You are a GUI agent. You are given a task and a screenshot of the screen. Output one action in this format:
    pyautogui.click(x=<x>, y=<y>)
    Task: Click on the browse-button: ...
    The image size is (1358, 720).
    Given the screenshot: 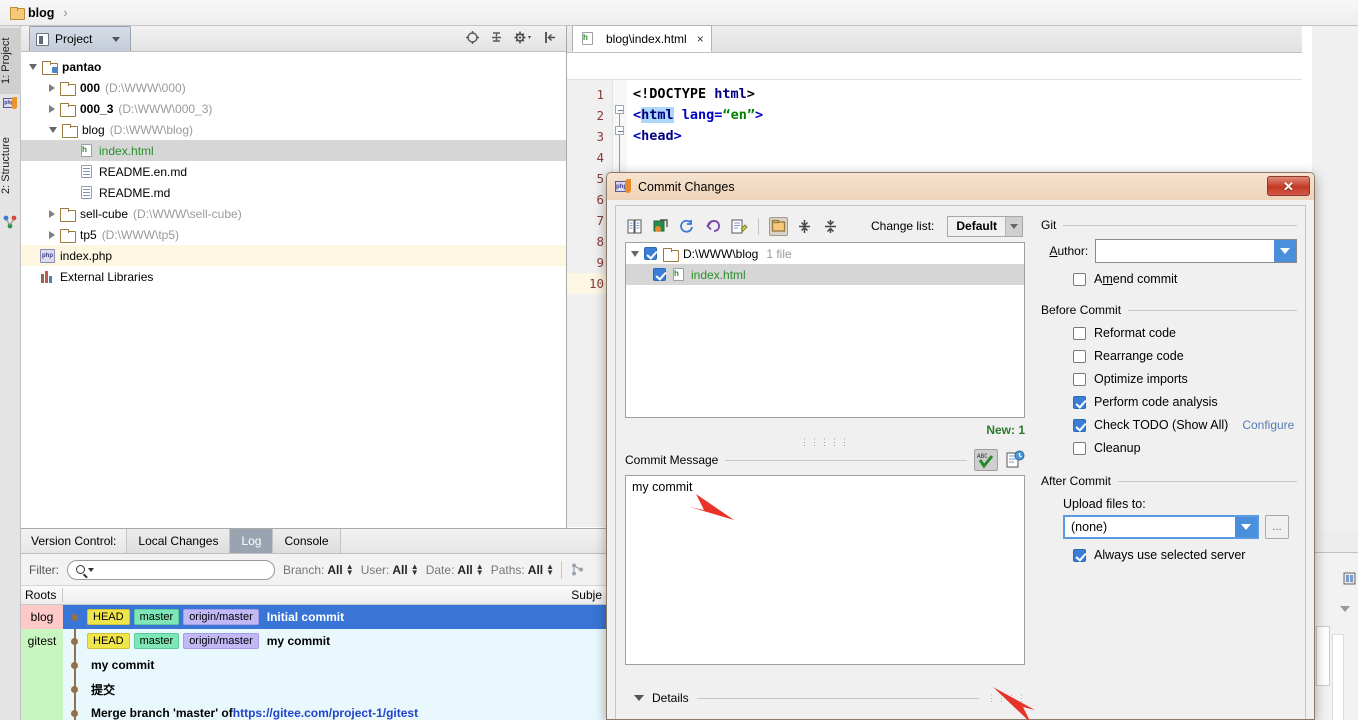 What is the action you would take?
    pyautogui.click(x=1277, y=527)
    